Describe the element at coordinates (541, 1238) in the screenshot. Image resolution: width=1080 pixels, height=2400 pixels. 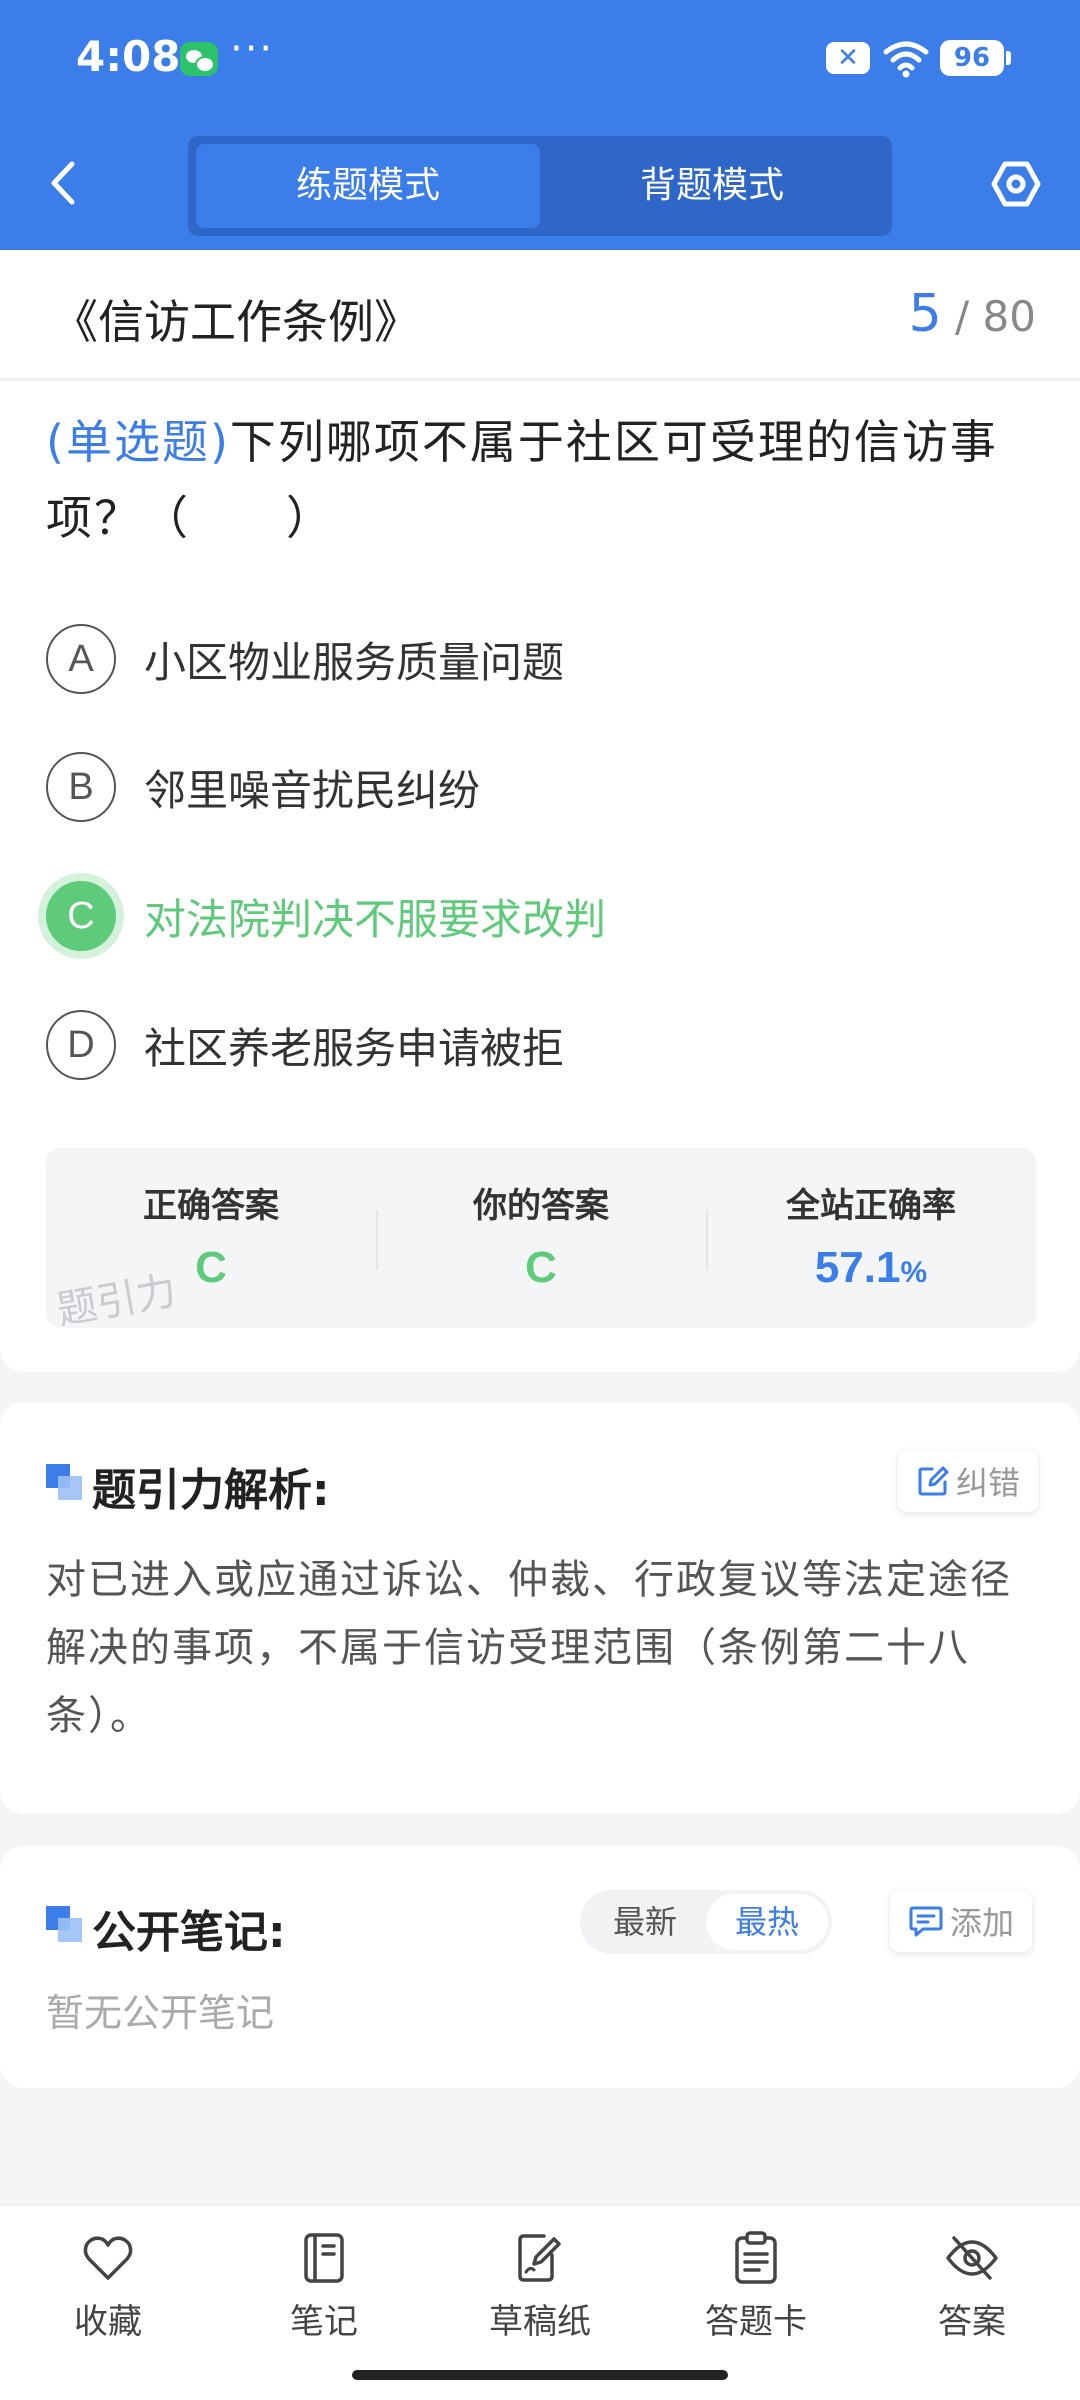
I see `your-answer: 你的答案 C` at that location.